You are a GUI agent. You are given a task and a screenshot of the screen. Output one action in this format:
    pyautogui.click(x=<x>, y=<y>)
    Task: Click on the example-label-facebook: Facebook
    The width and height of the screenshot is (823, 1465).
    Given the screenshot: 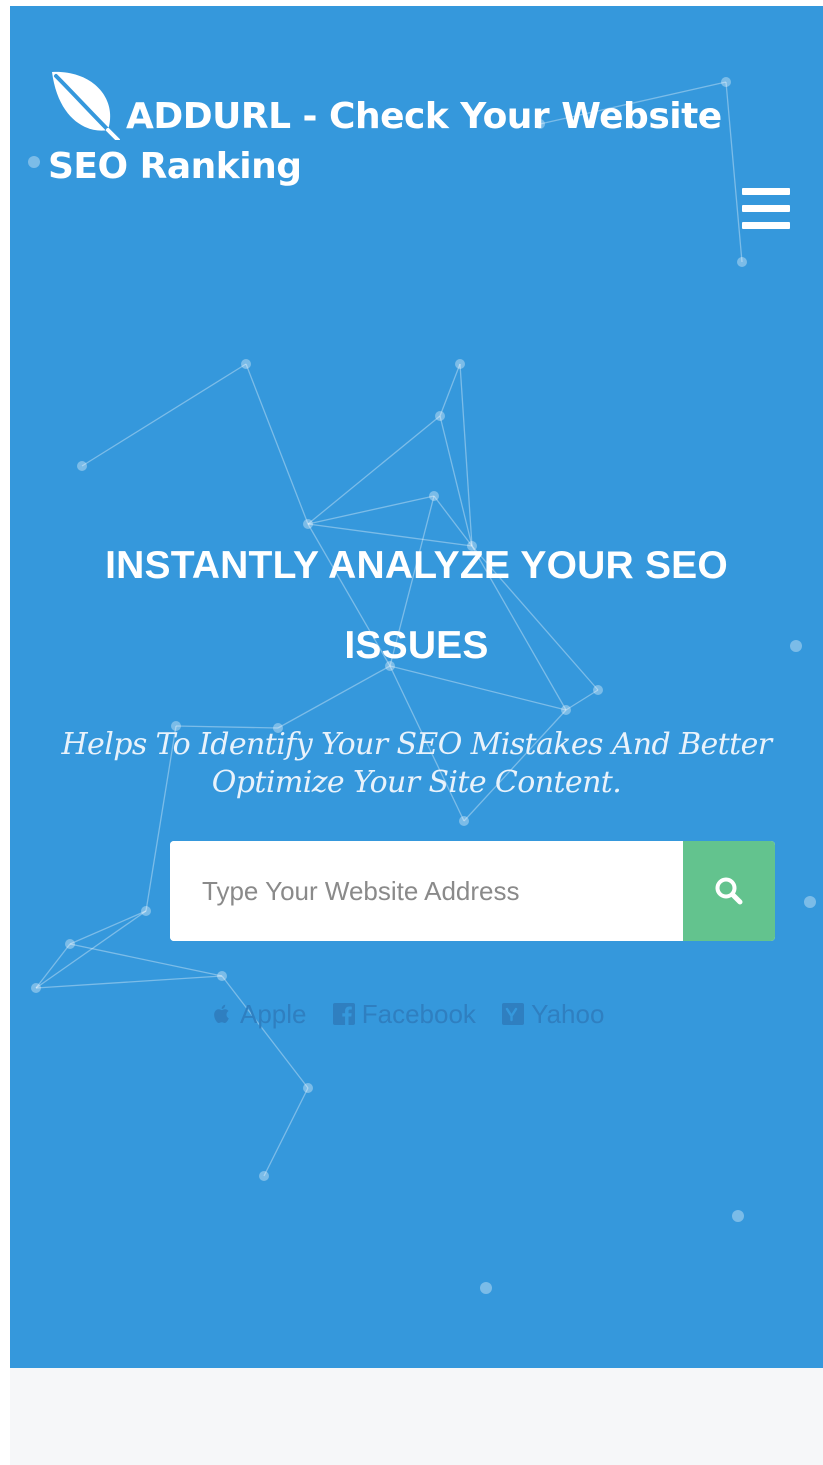 What is the action you would take?
    pyautogui.click(x=418, y=1014)
    